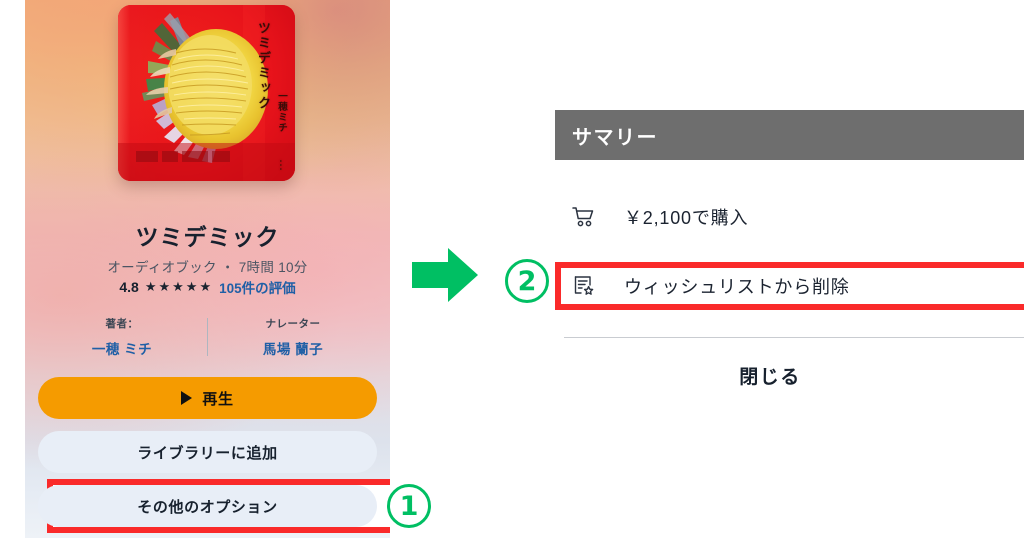  What do you see at coordinates (794, 337) in the screenshot?
I see `panel-divider` at bounding box center [794, 337].